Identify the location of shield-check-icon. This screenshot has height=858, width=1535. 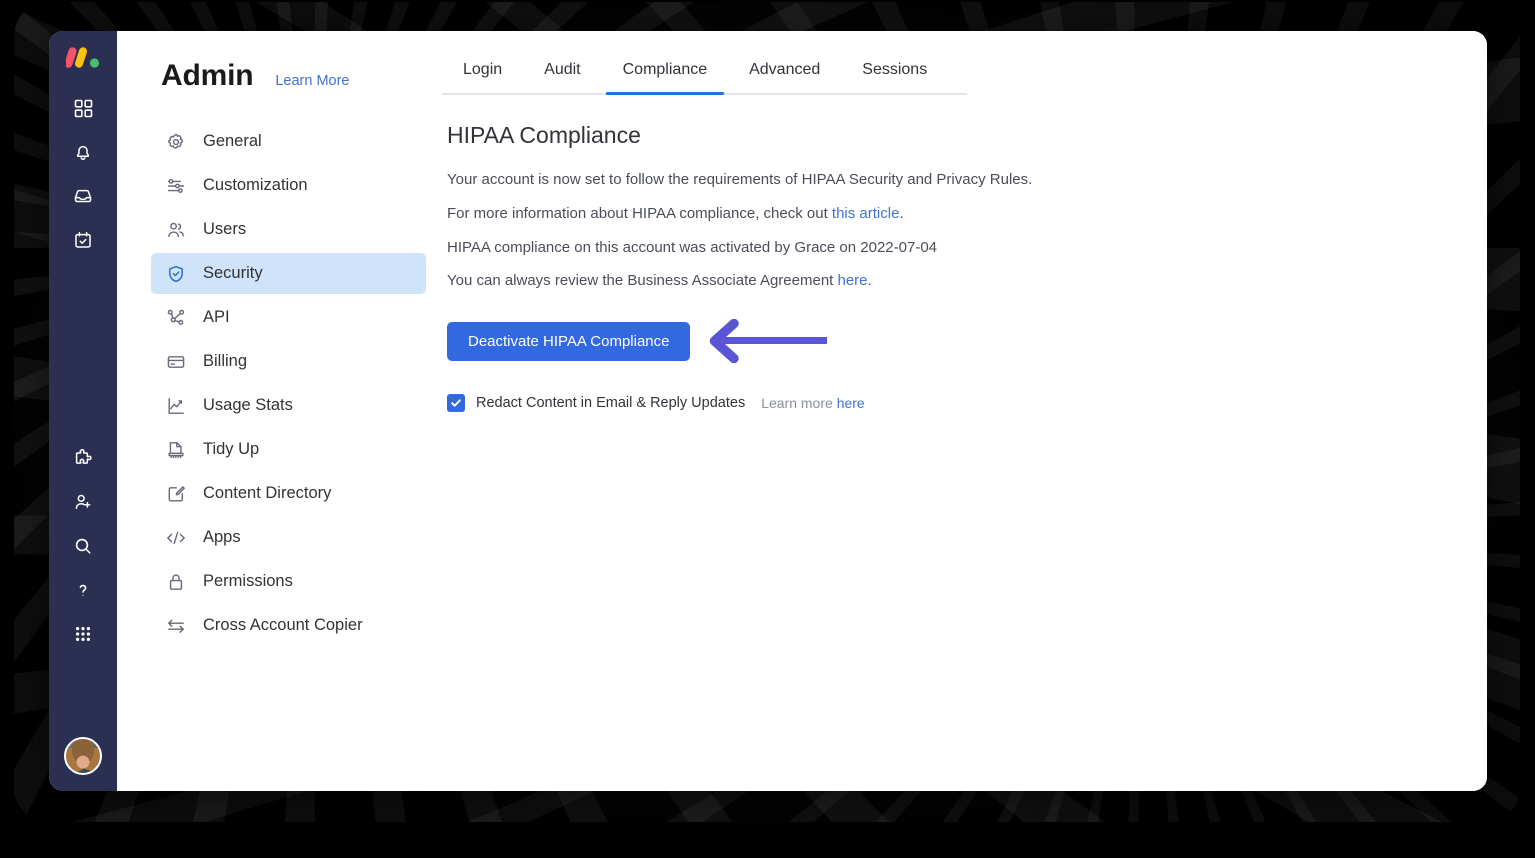
(176, 274).